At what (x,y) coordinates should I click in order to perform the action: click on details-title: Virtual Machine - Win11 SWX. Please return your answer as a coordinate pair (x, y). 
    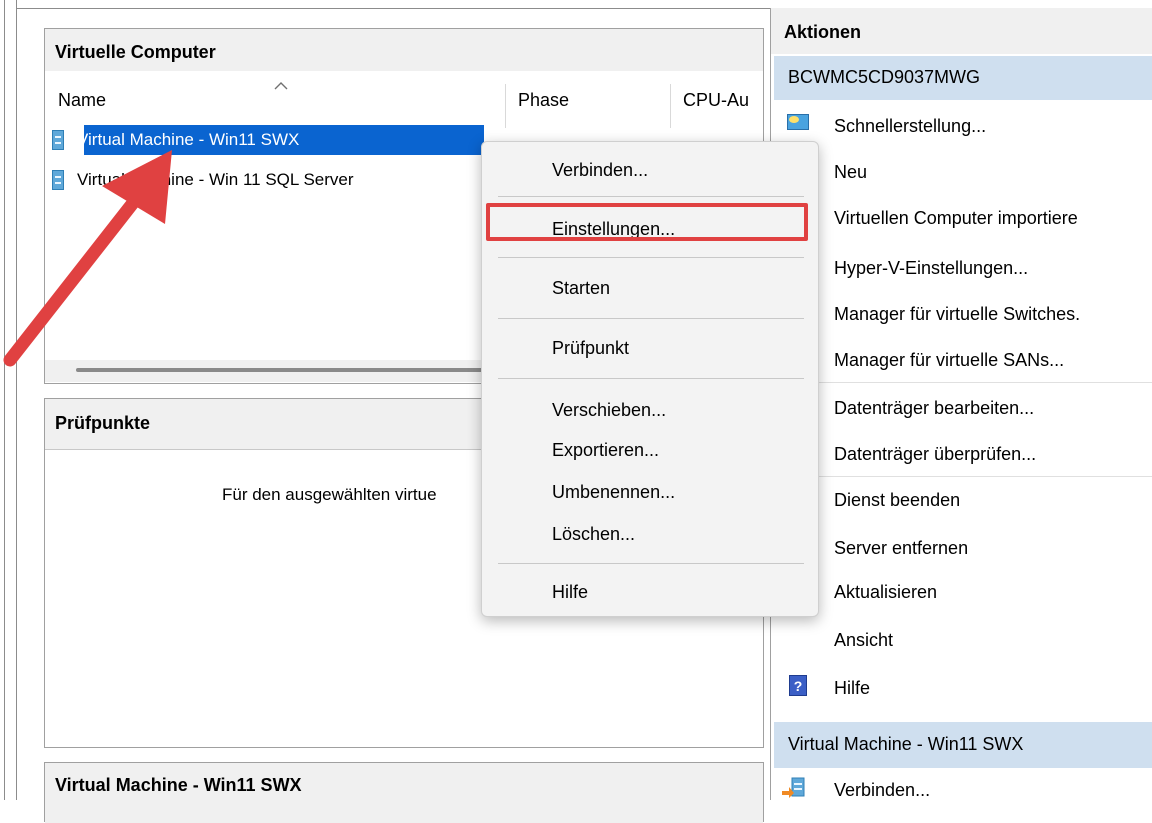
    Looking at the image, I should click on (178, 785).